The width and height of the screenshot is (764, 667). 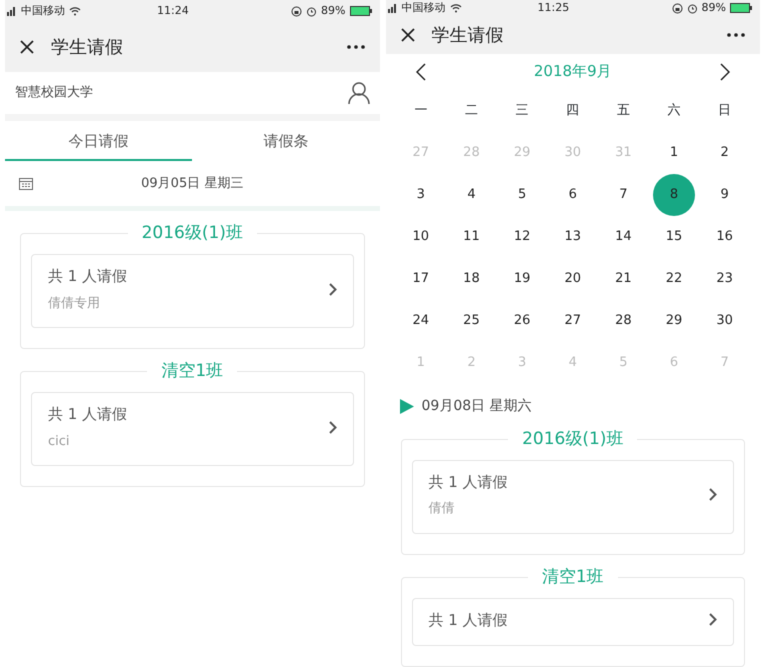 I want to click on weekday-label: 一, so click(x=421, y=111).